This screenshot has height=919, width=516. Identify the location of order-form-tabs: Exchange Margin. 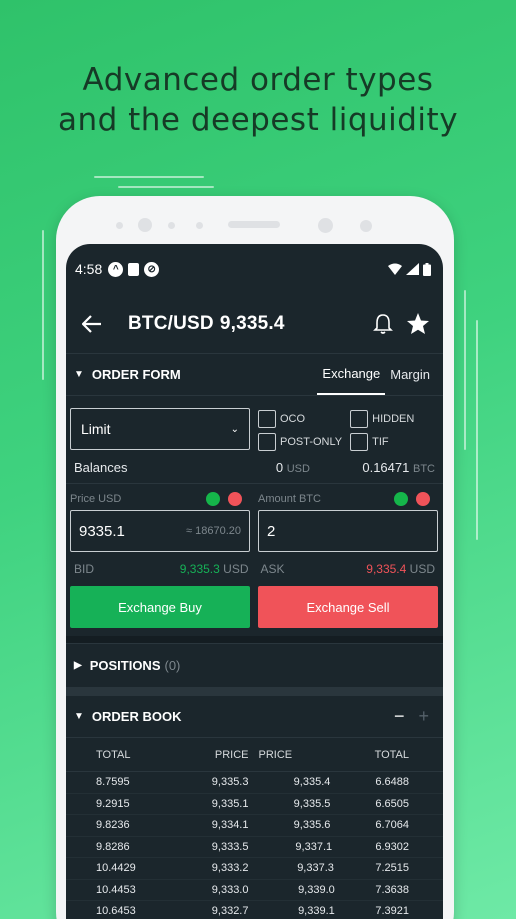
(376, 374).